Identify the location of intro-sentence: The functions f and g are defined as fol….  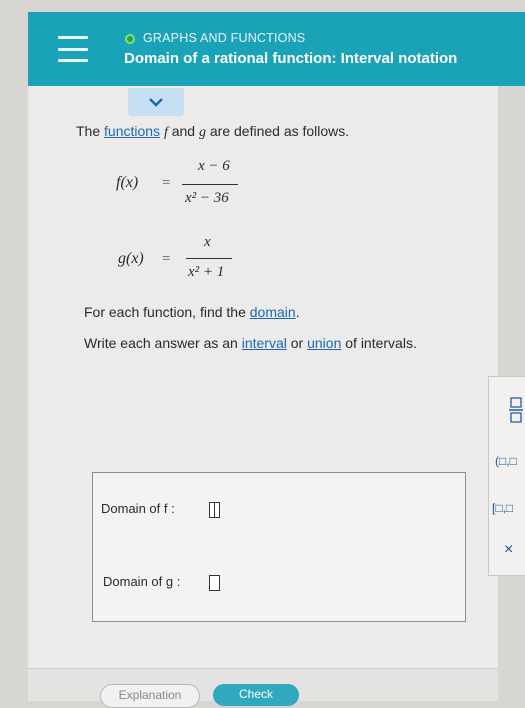
(212, 132).